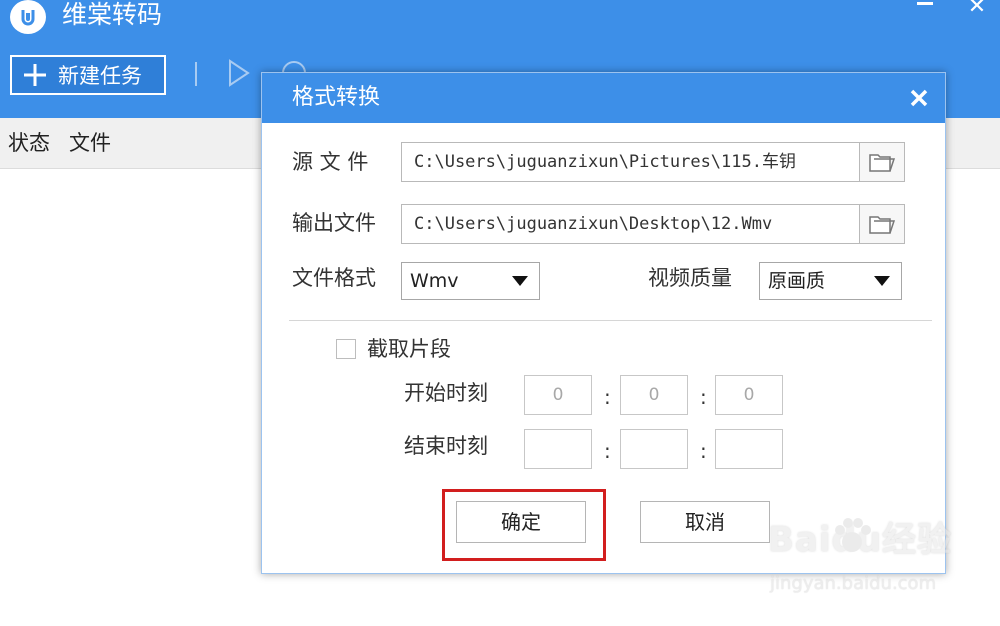  Describe the element at coordinates (446, 393) in the screenshot. I see `start-time-label: 开始时刻` at that location.